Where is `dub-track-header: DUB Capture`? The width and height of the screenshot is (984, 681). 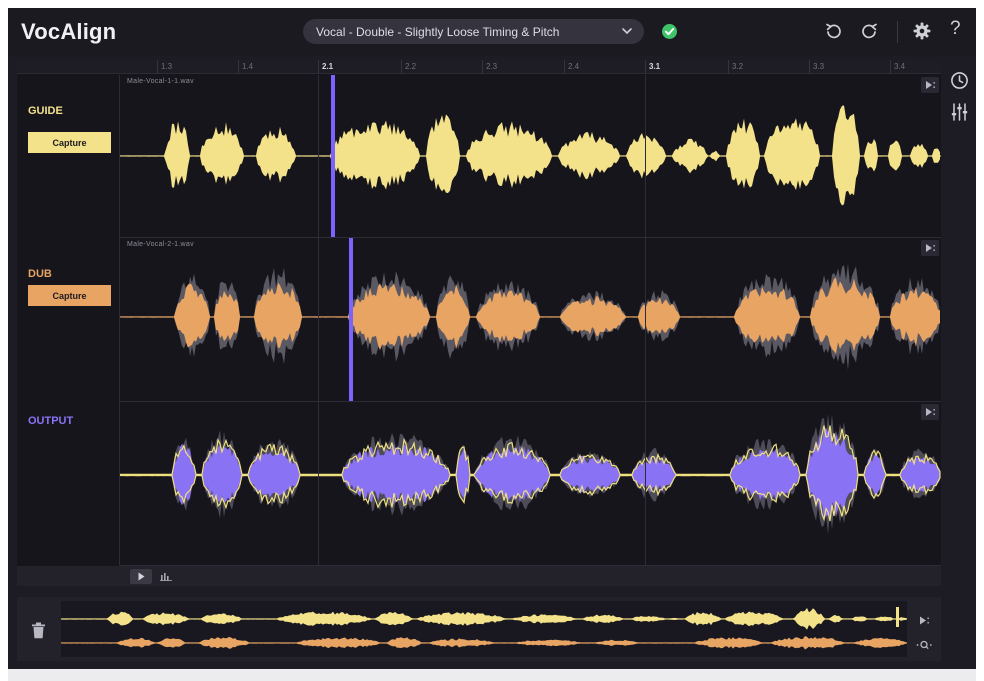 dub-track-header: DUB Capture is located at coordinates (68, 320).